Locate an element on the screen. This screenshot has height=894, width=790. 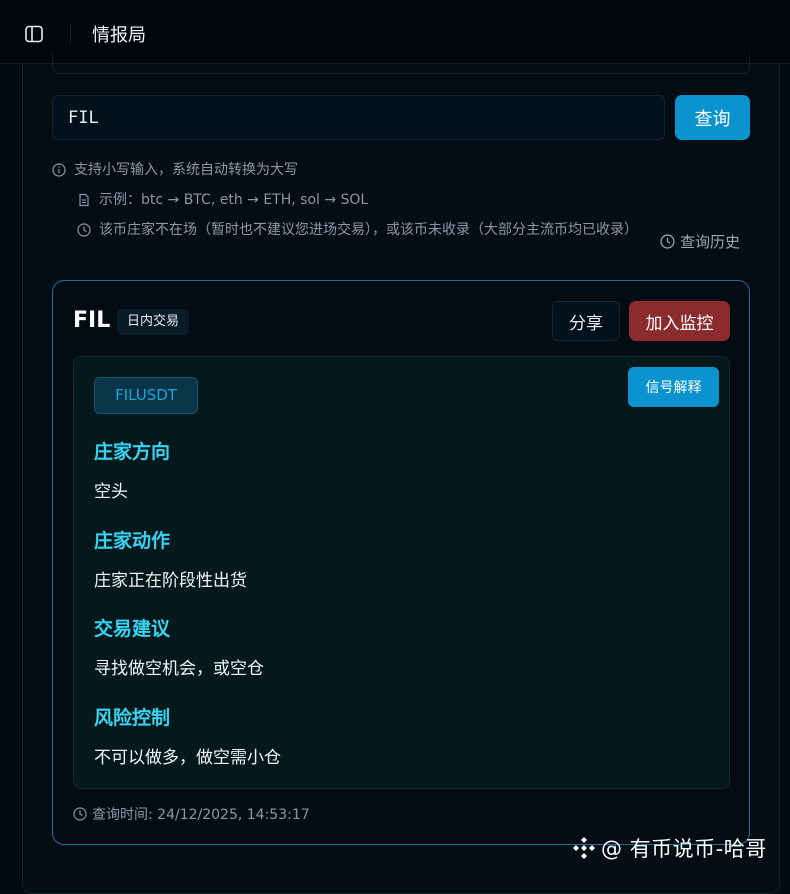
history-icon is located at coordinates (667, 241).